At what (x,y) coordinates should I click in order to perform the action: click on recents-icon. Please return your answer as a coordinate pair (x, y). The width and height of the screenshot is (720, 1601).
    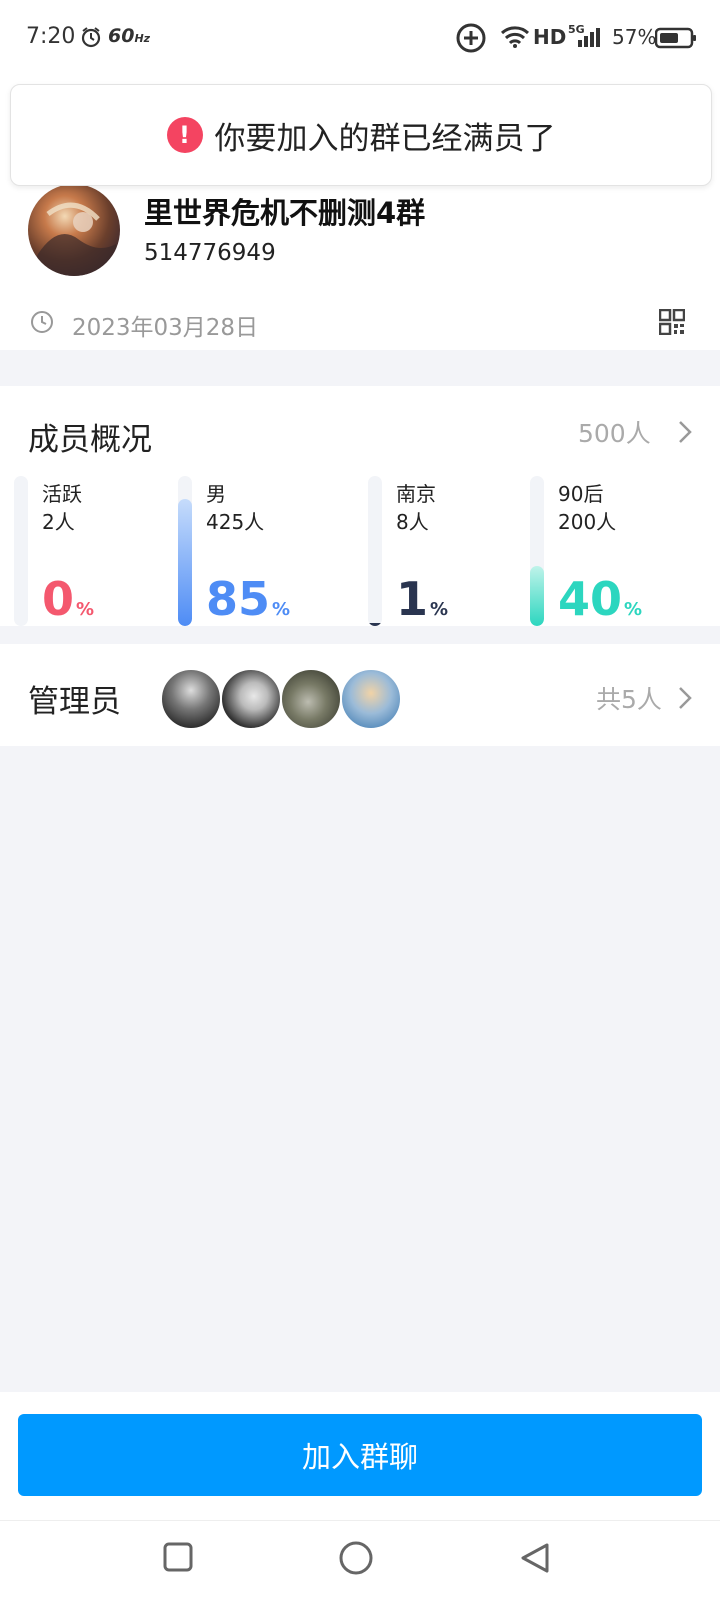
    Looking at the image, I should click on (178, 1559).